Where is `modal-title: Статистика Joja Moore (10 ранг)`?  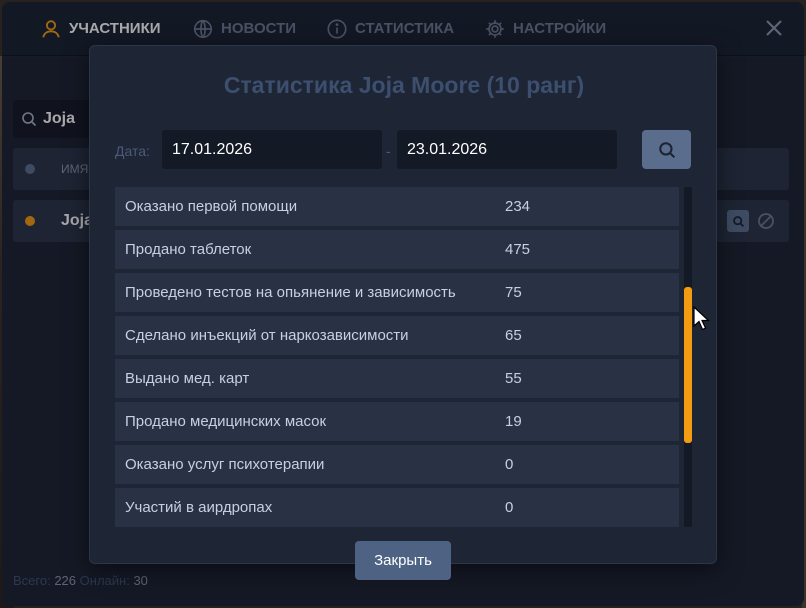
modal-title: Статистика Joja Moore (10 ранг) is located at coordinates (404, 85).